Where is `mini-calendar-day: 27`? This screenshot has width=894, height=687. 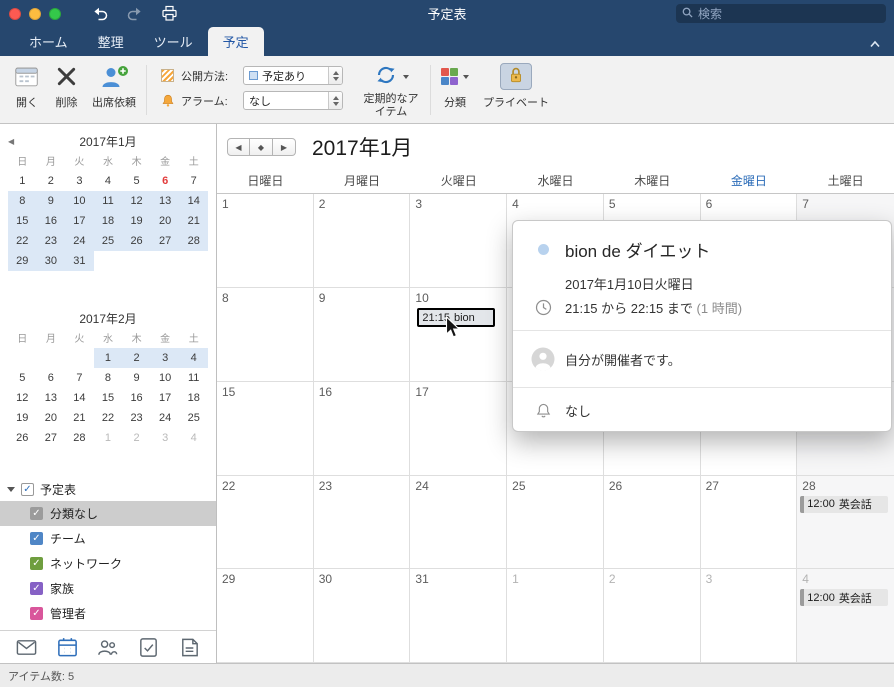
mini-calendar-day: 27 is located at coordinates (165, 241).